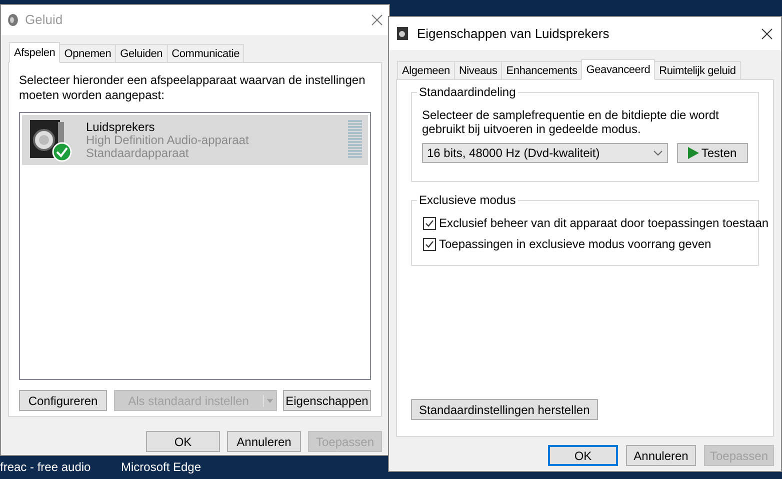 This screenshot has height=479, width=782. I want to click on tab: Afspelen, so click(34, 52).